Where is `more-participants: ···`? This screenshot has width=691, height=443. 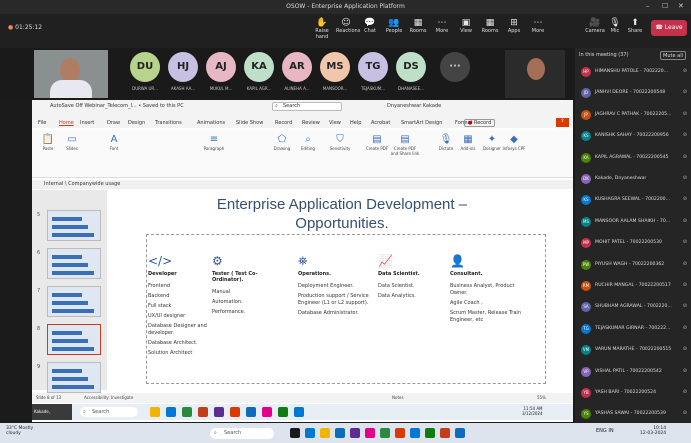 more-participants: ··· is located at coordinates (455, 67).